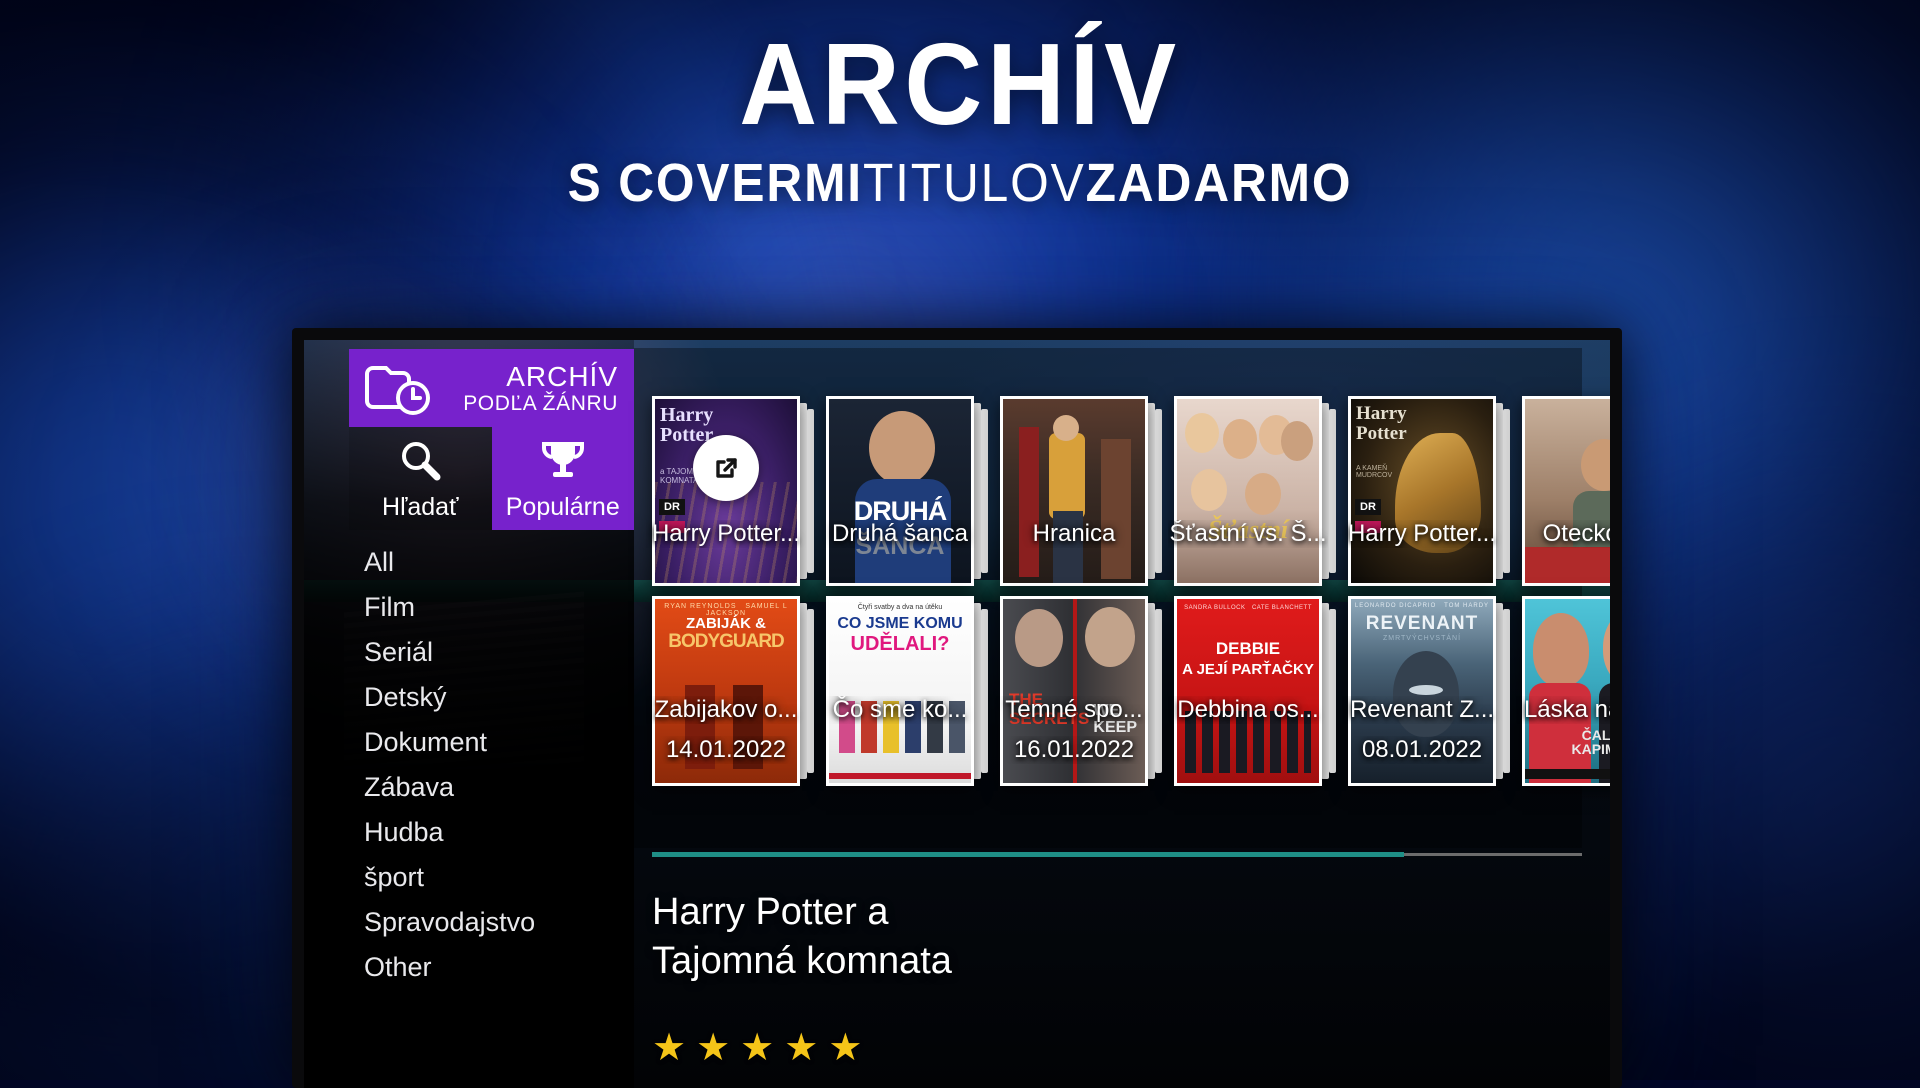  I want to click on genre-label: Hudba, so click(404, 832).